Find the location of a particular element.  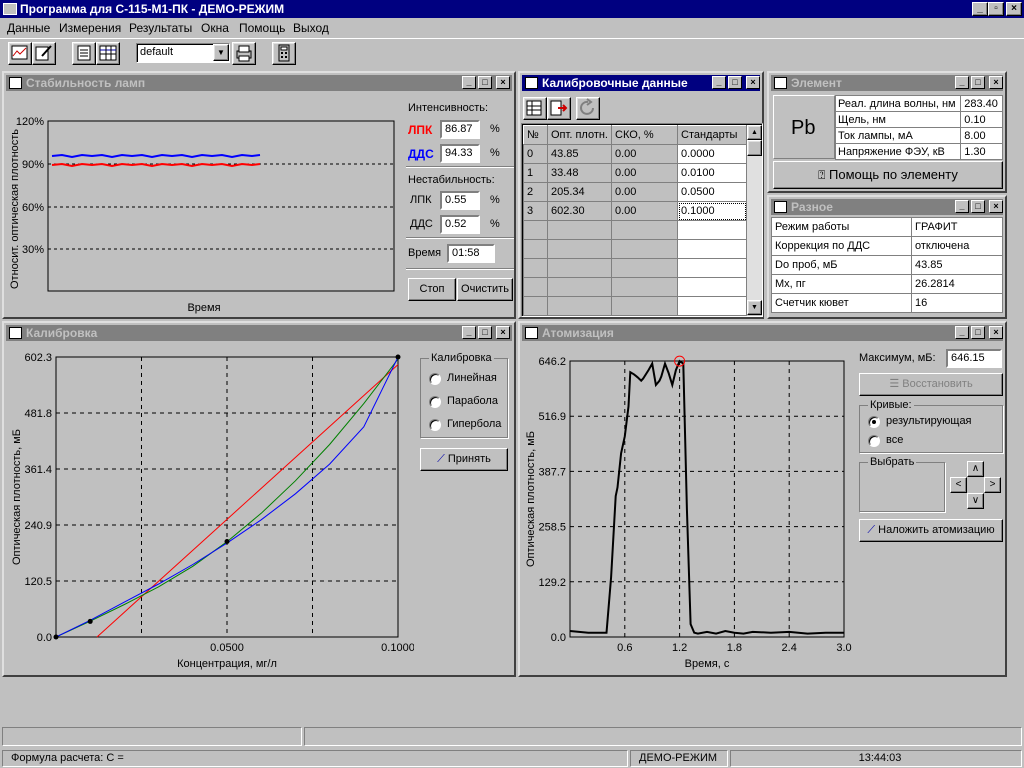

scroll-up-icon: ▲ is located at coordinates (754, 132).